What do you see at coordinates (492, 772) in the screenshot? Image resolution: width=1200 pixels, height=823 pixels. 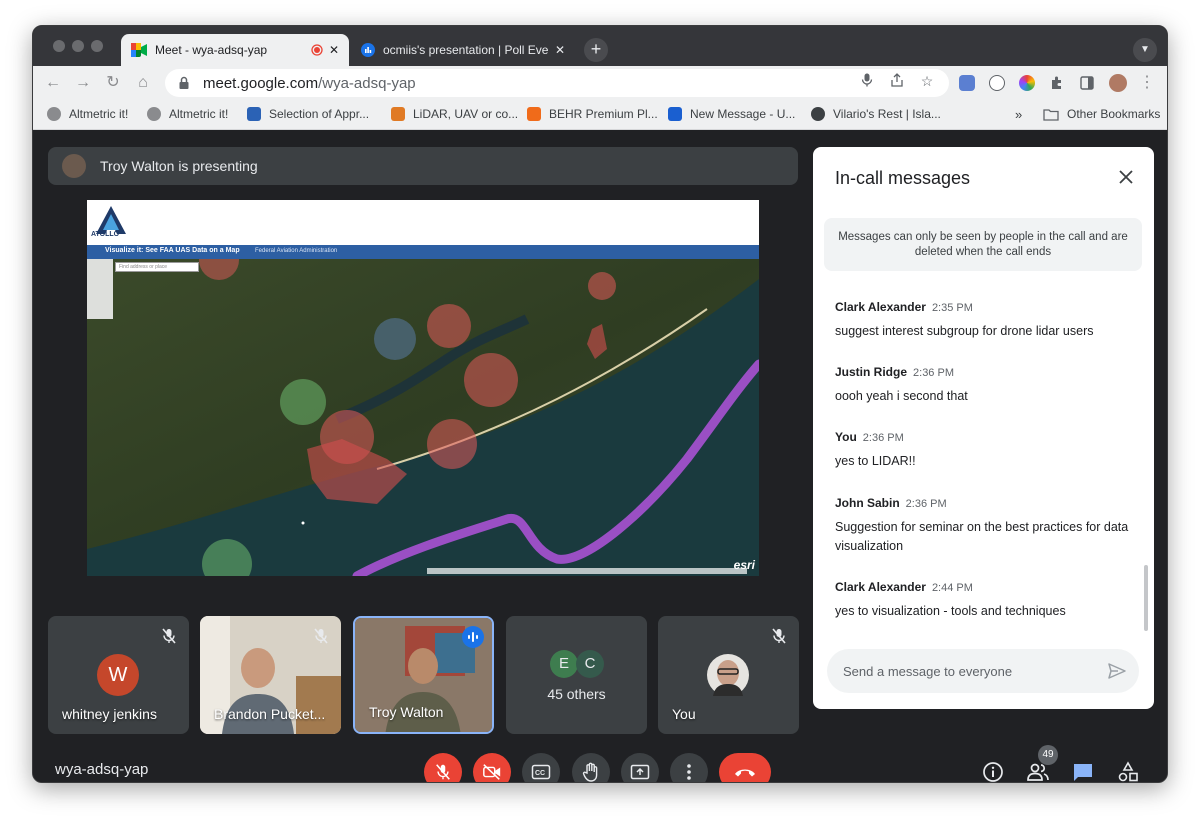 I see `camera-off-icon` at bounding box center [492, 772].